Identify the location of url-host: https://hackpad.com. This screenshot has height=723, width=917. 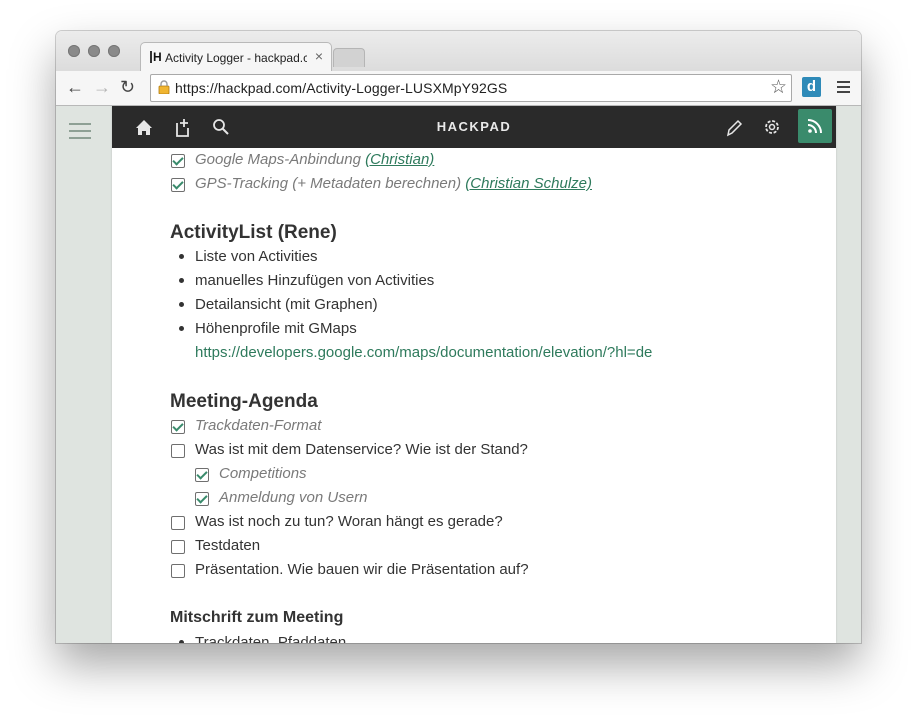
(239, 88).